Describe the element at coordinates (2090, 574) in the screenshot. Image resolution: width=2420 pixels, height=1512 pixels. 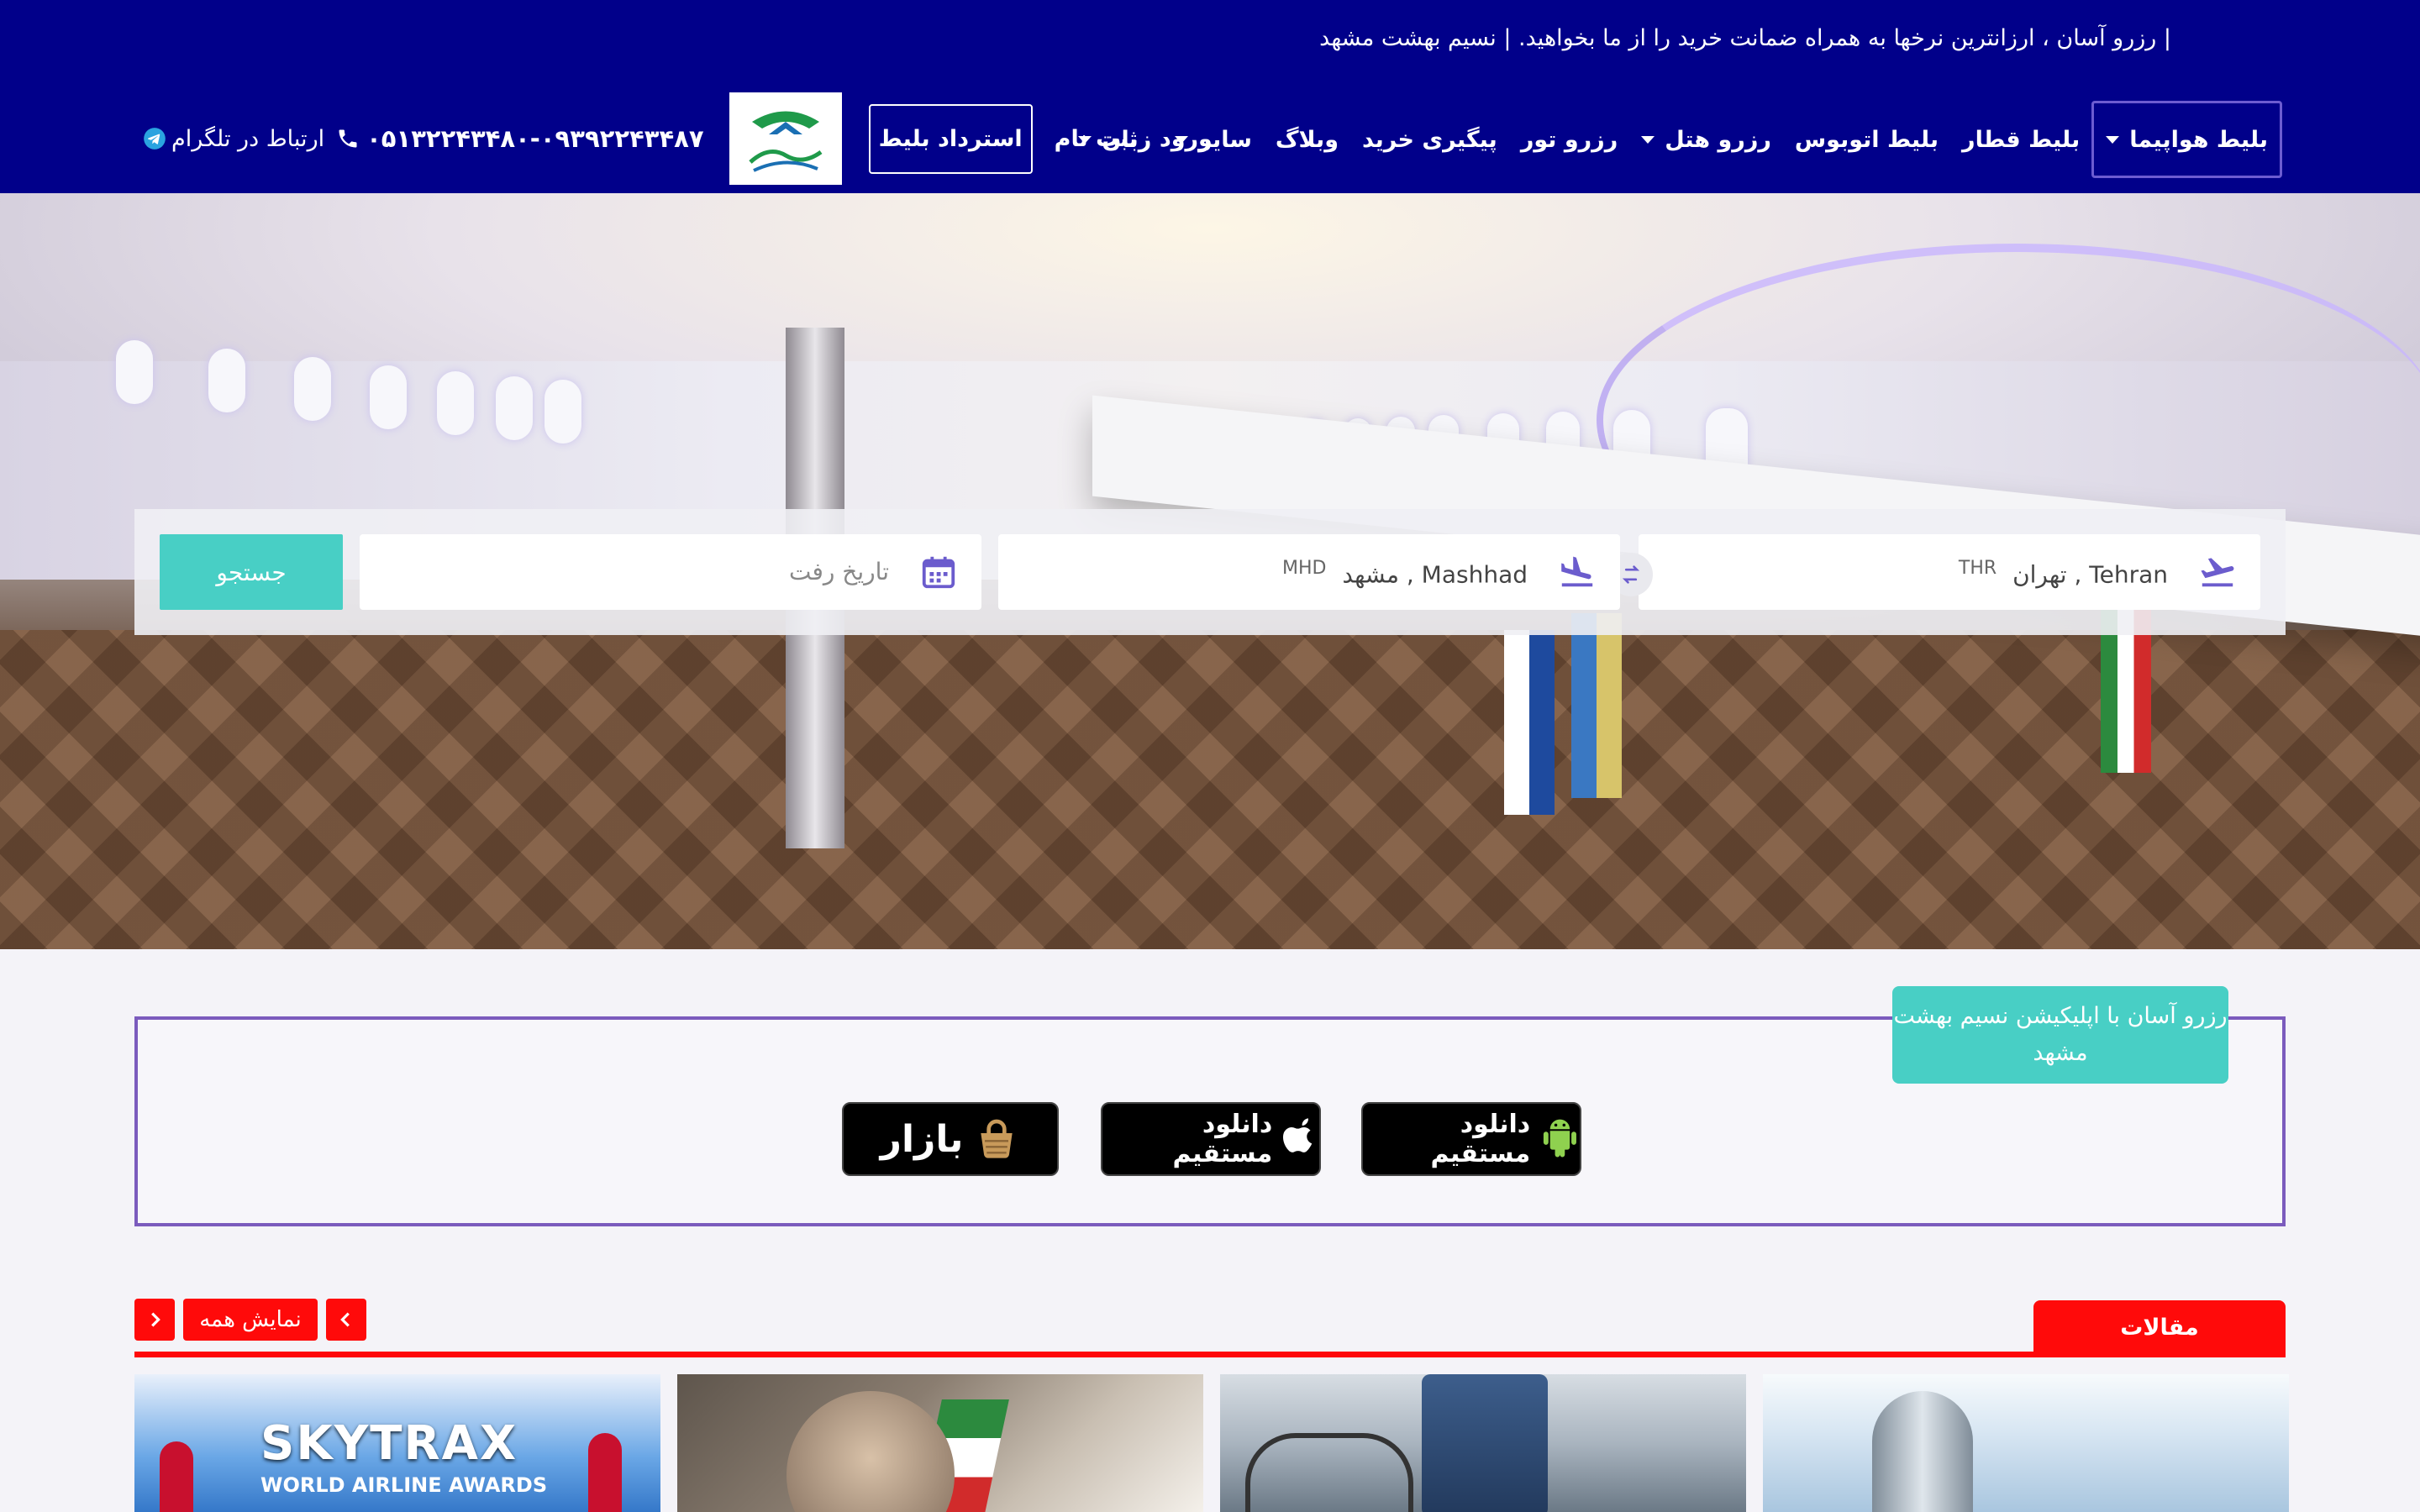
I see `origin-city: Tehran , تهران` at that location.